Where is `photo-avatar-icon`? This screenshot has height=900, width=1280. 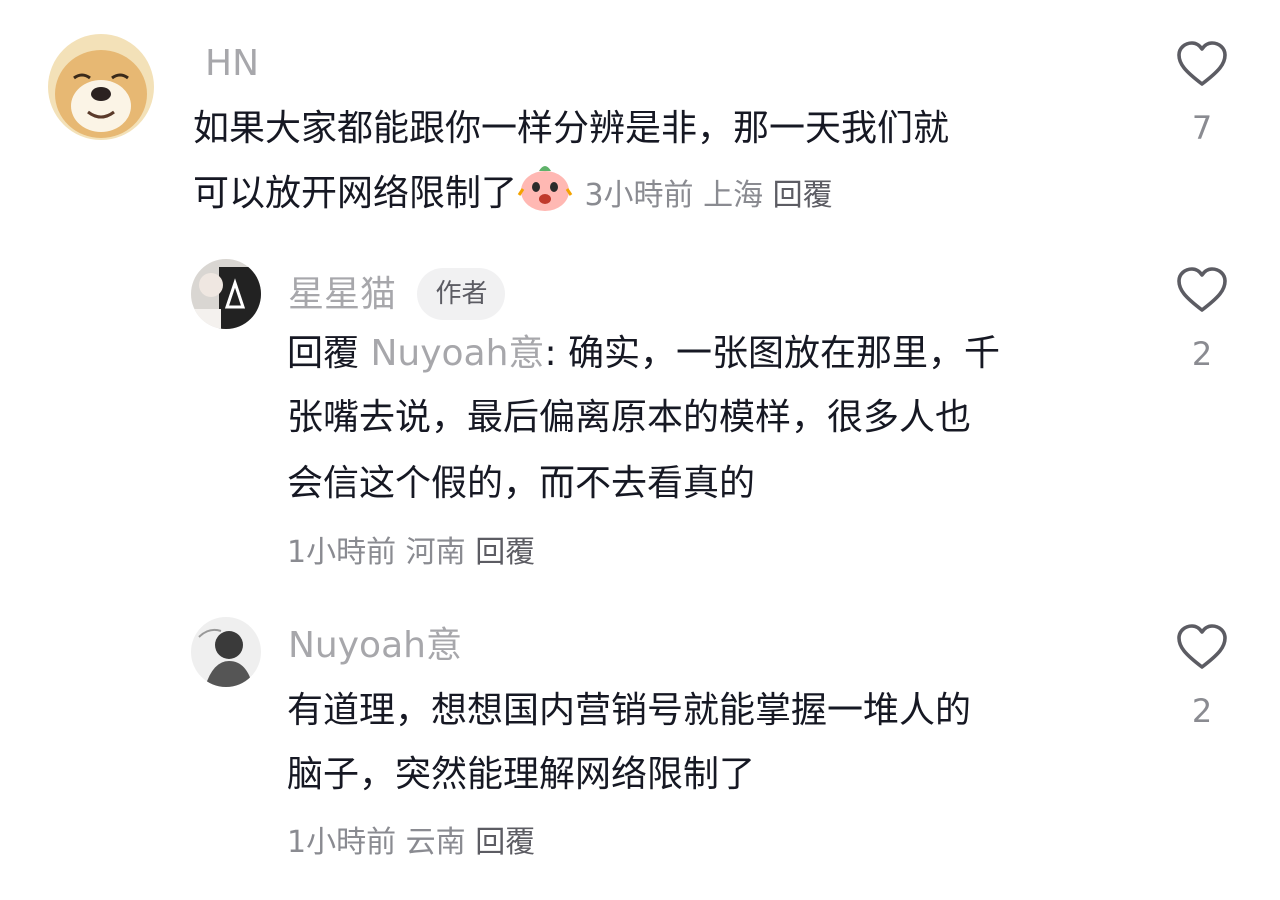
photo-avatar-icon is located at coordinates (226, 294).